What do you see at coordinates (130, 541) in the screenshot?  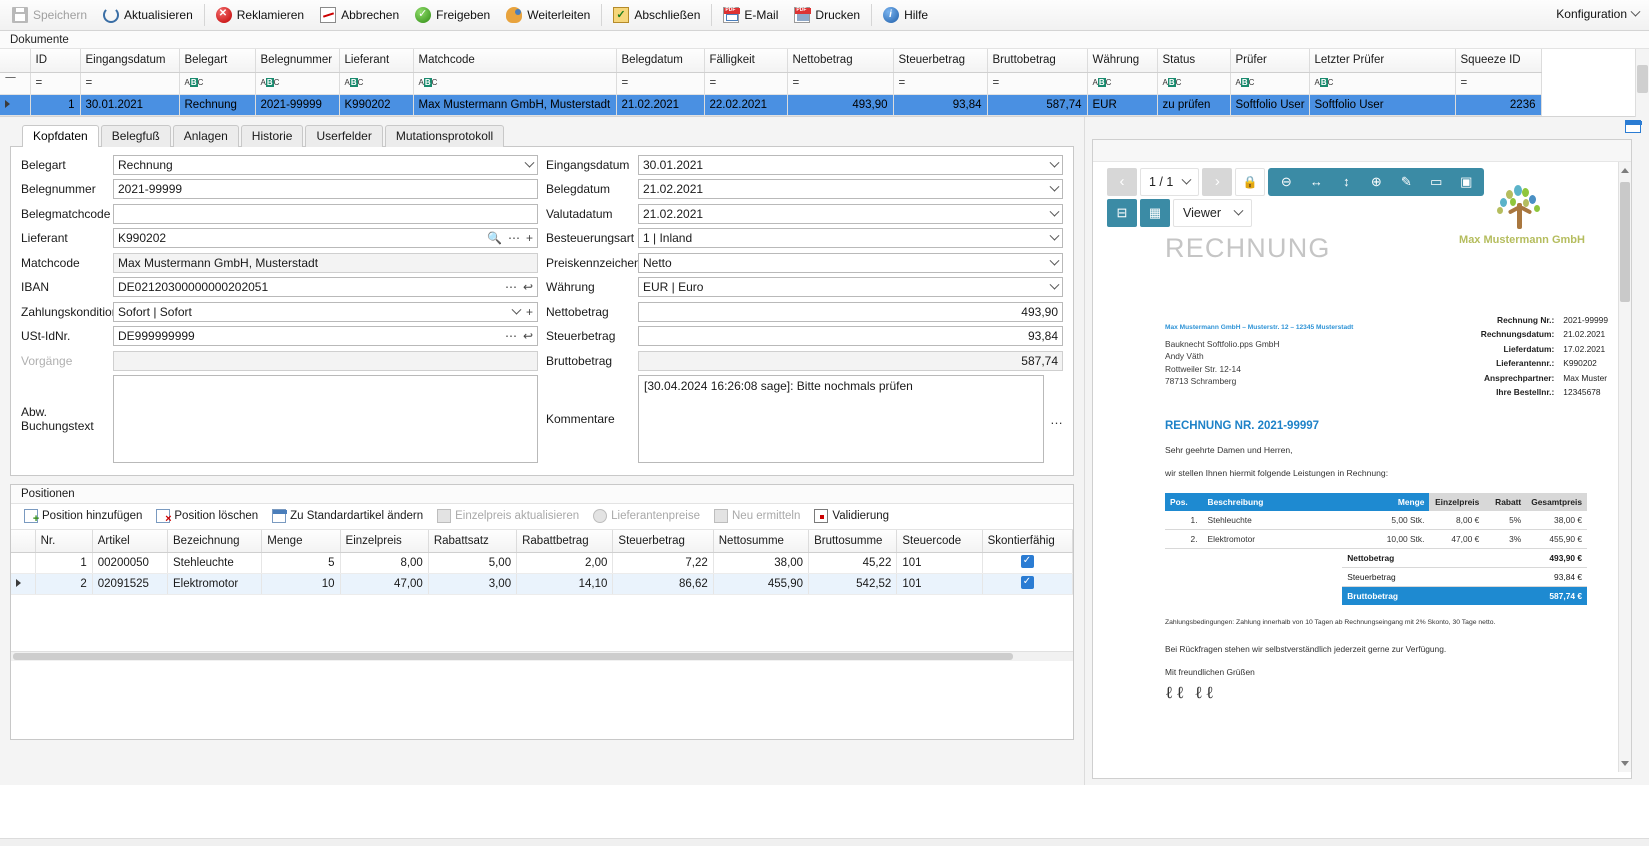 I see `pos-col-artikel: Artikel` at bounding box center [130, 541].